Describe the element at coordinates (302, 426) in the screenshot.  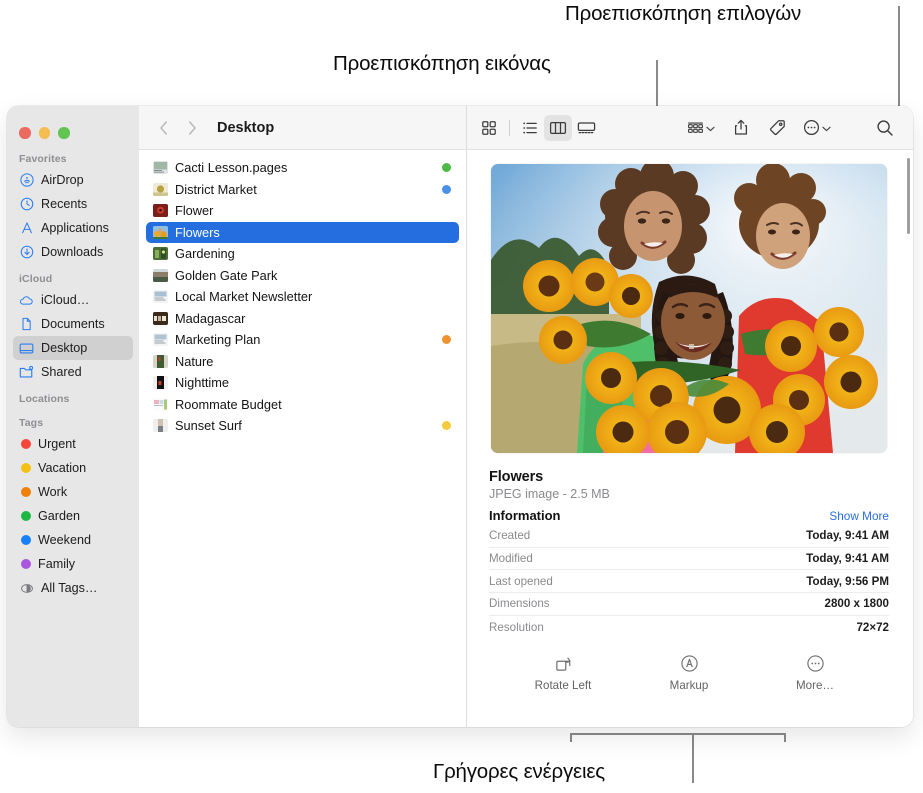
I see `file-row-sunset-surf: Sunset Surf` at that location.